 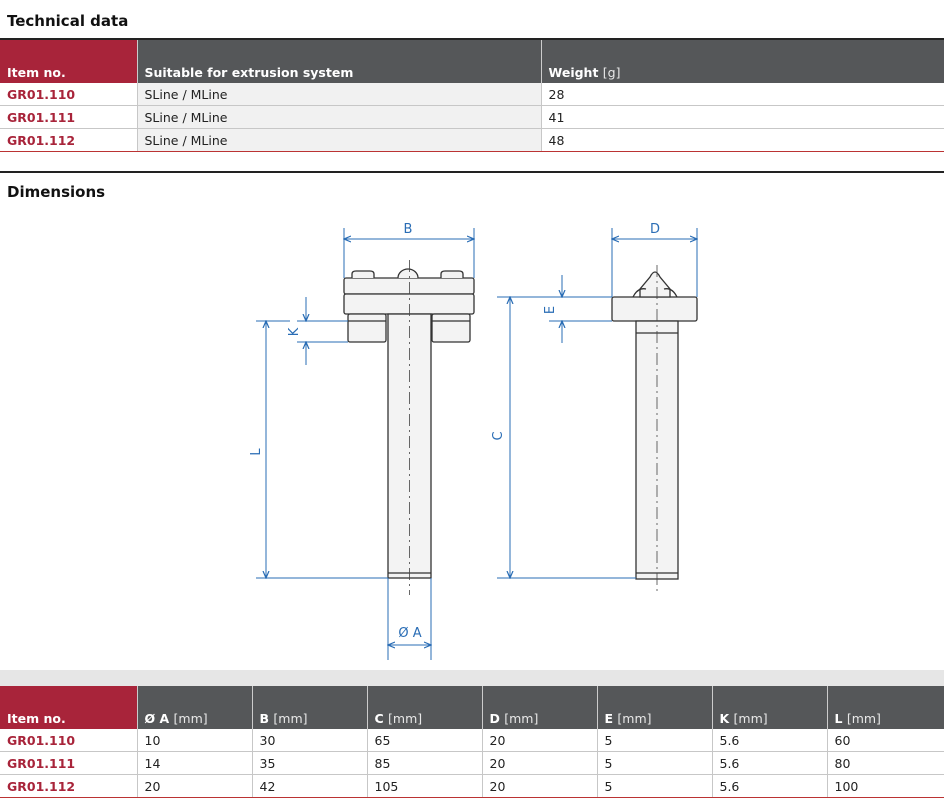 I want to click on table-row: GR01.112 20 42 105 20 5 5.6 100, so click(x=472, y=786).